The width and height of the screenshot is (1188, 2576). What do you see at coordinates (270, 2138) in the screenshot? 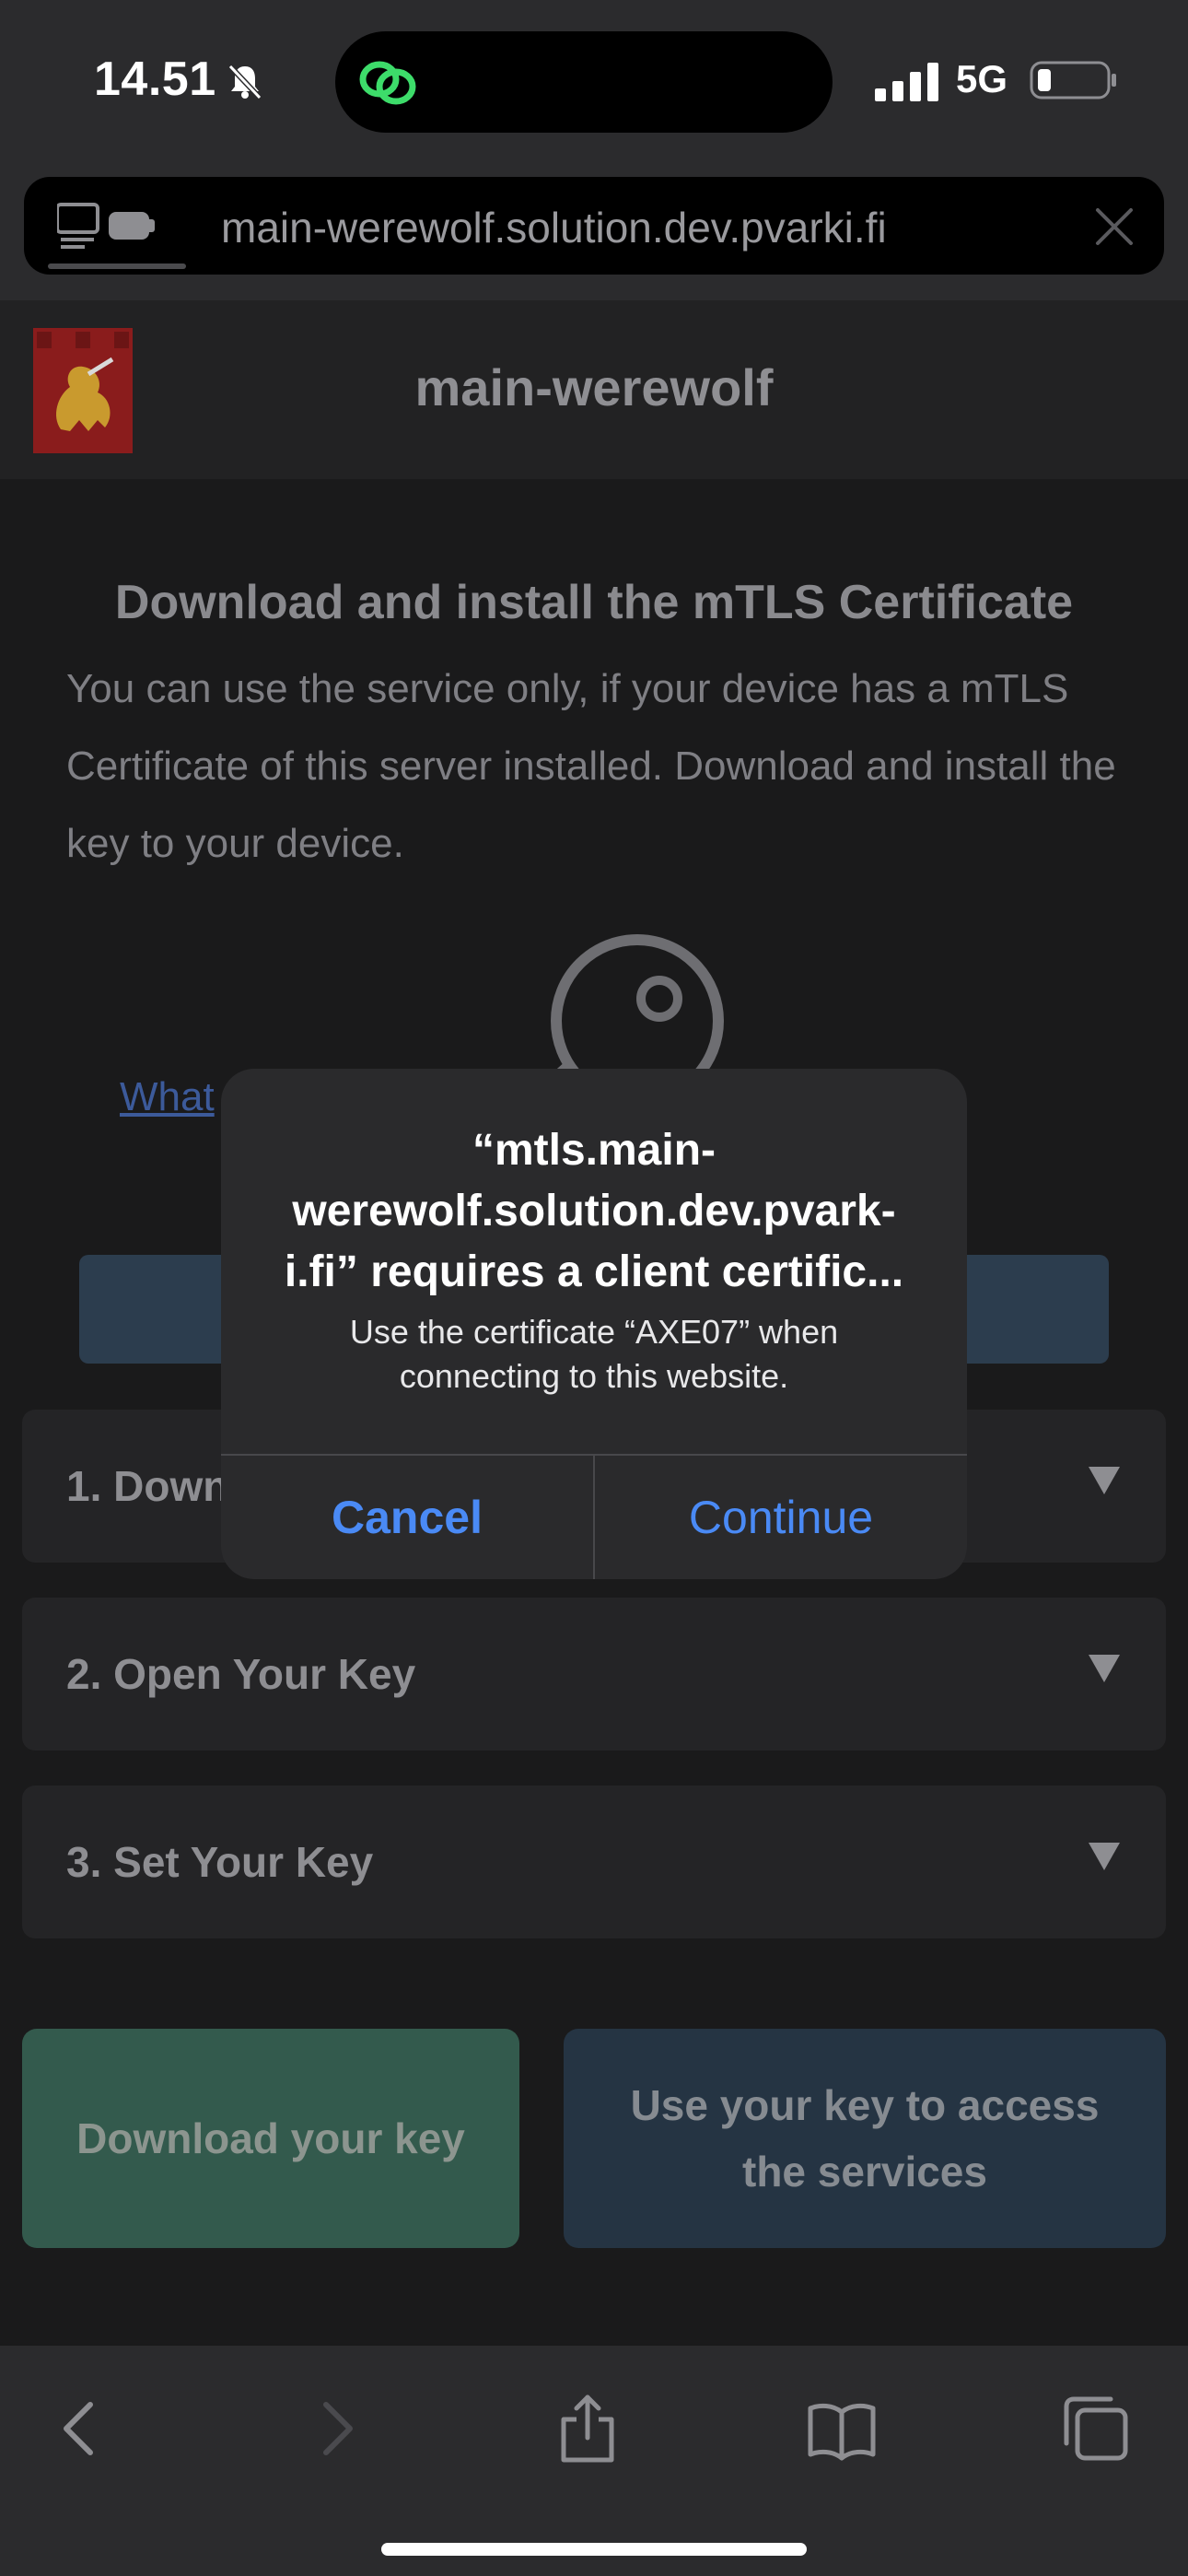
I see `download-key-button: Download your key` at bounding box center [270, 2138].